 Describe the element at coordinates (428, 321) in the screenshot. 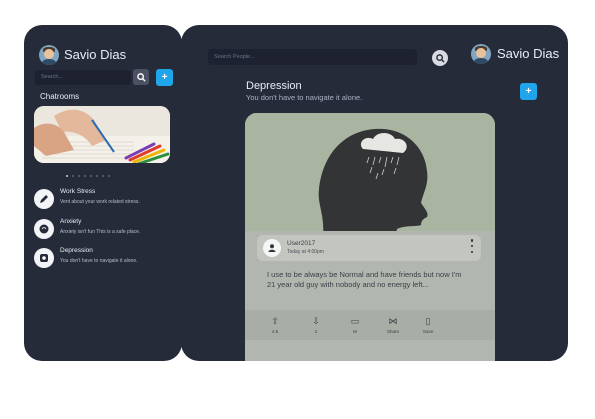

I see `bookmark-icon: ▯` at that location.